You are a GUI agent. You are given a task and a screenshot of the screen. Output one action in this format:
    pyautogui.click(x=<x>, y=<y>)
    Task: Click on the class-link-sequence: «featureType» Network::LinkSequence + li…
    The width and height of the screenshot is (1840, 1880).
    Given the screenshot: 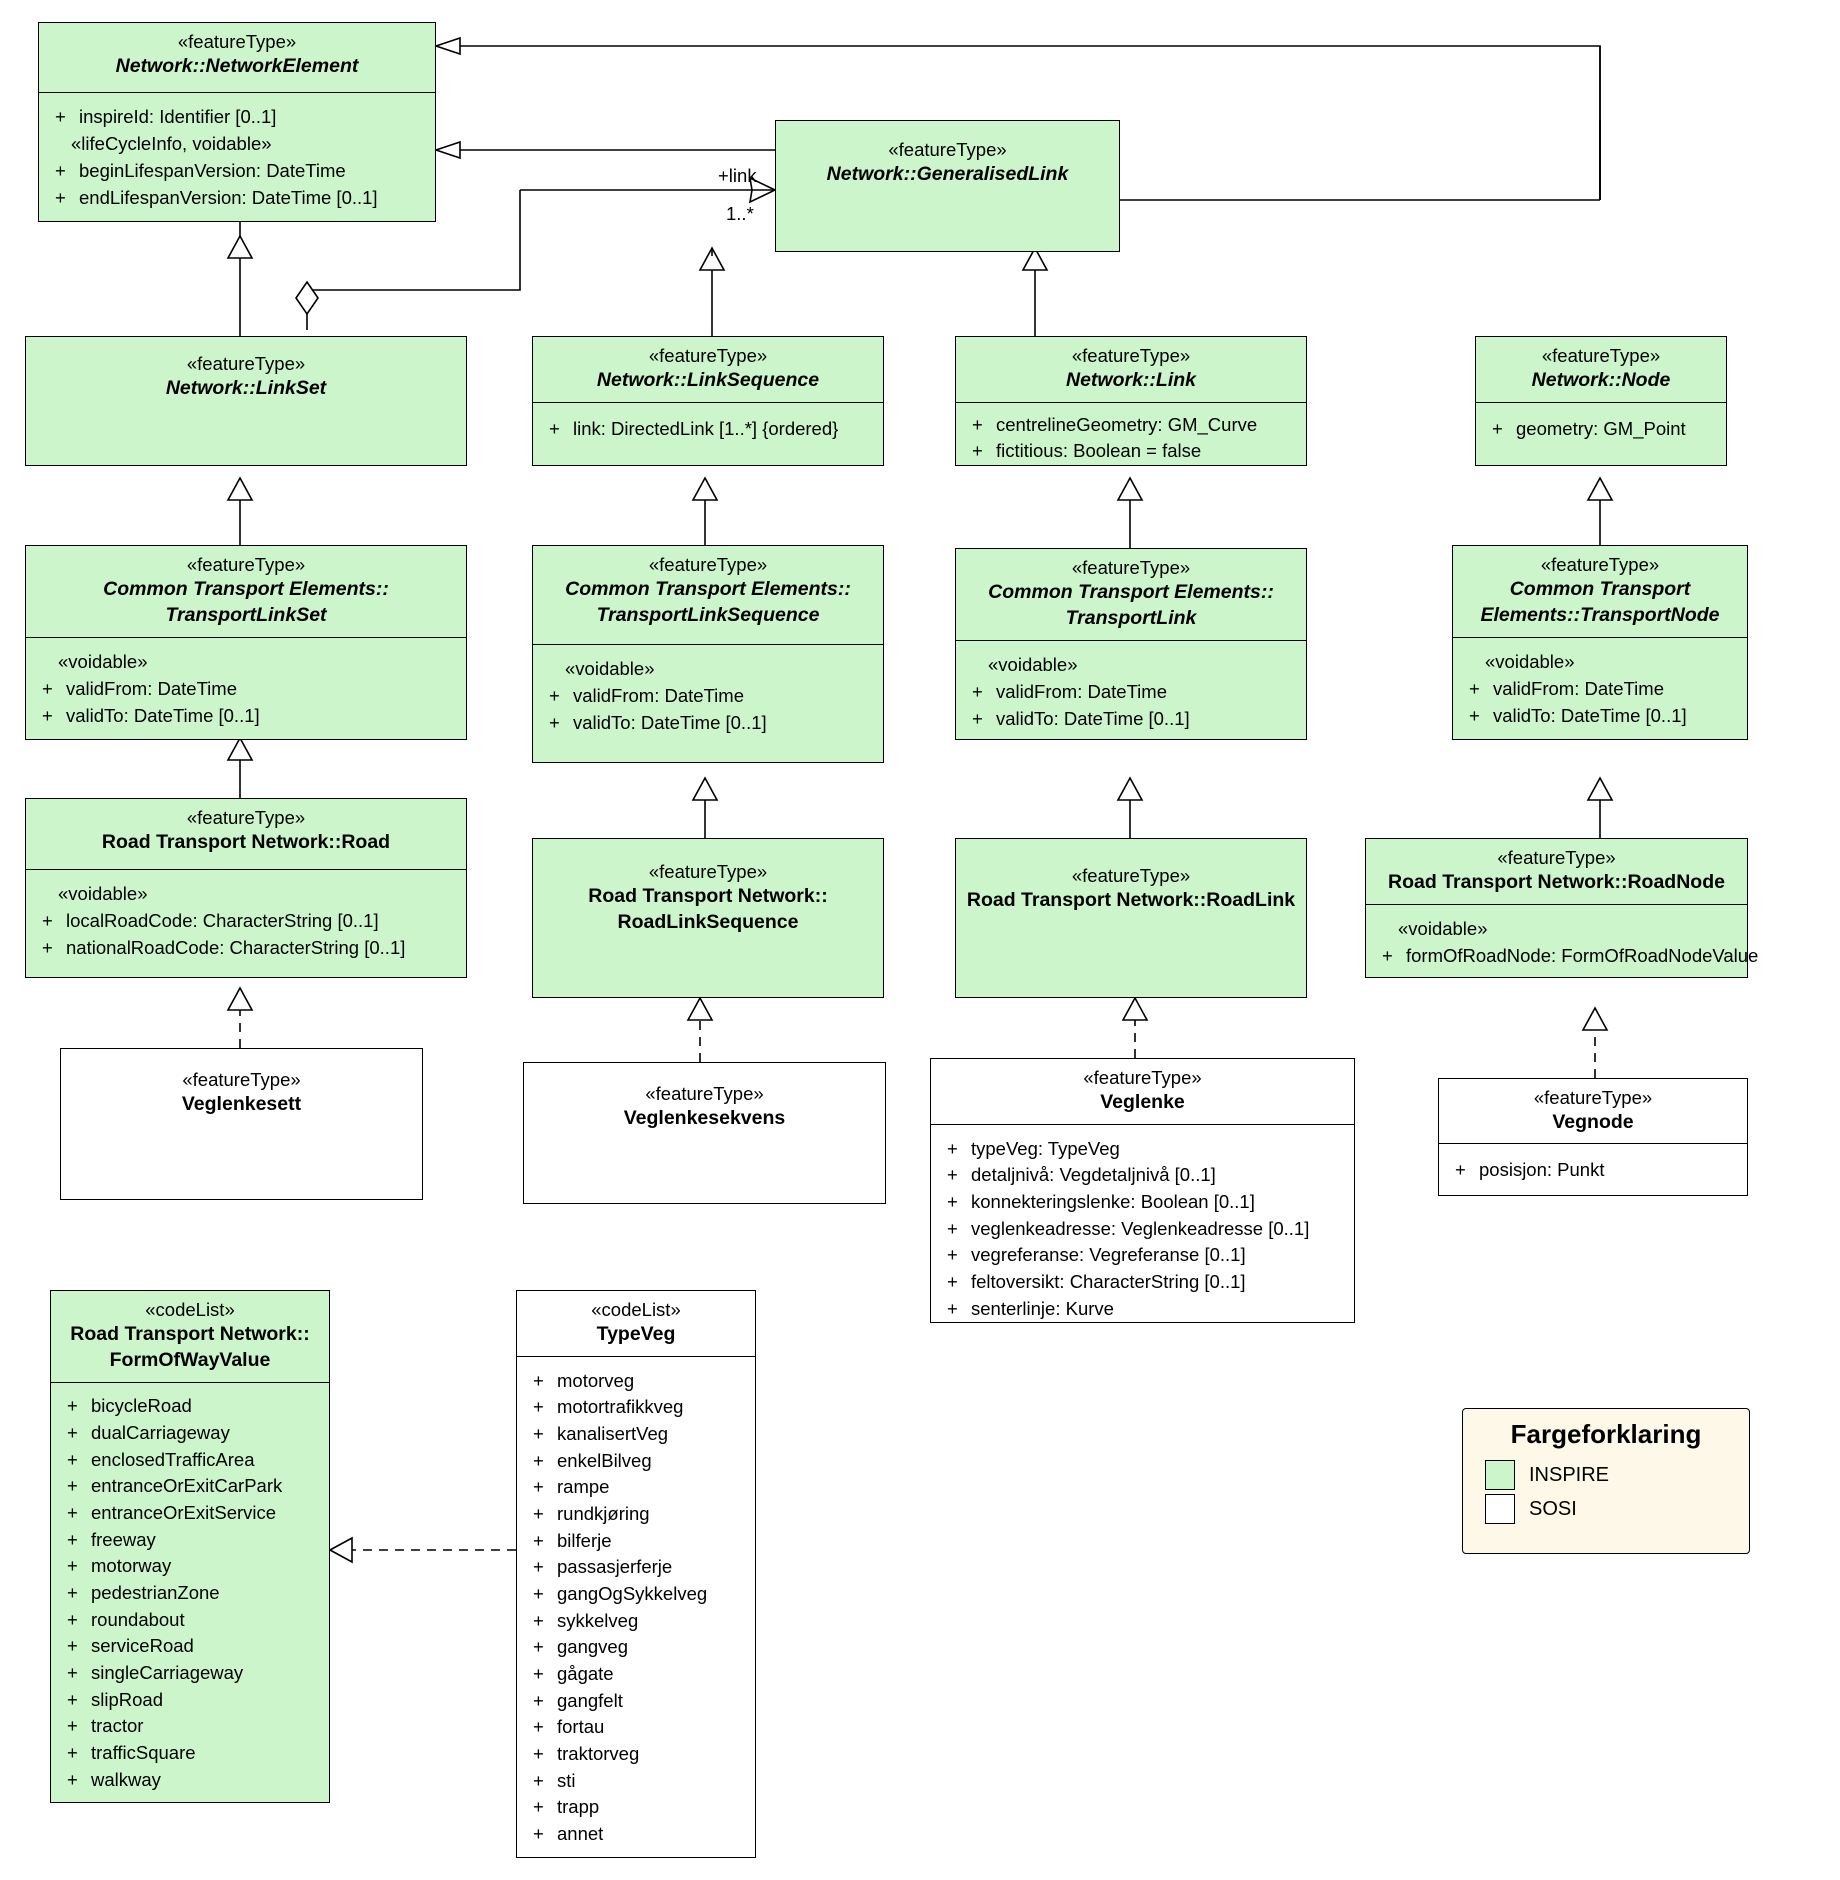 What is the action you would take?
    pyautogui.click(x=708, y=401)
    